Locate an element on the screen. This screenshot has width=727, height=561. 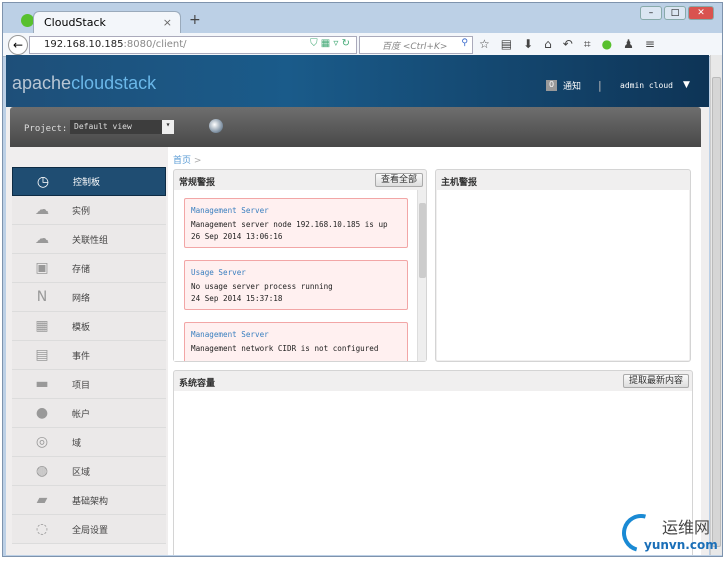
sidebar-item: ▣ 存储 is located at coordinates (89, 268).